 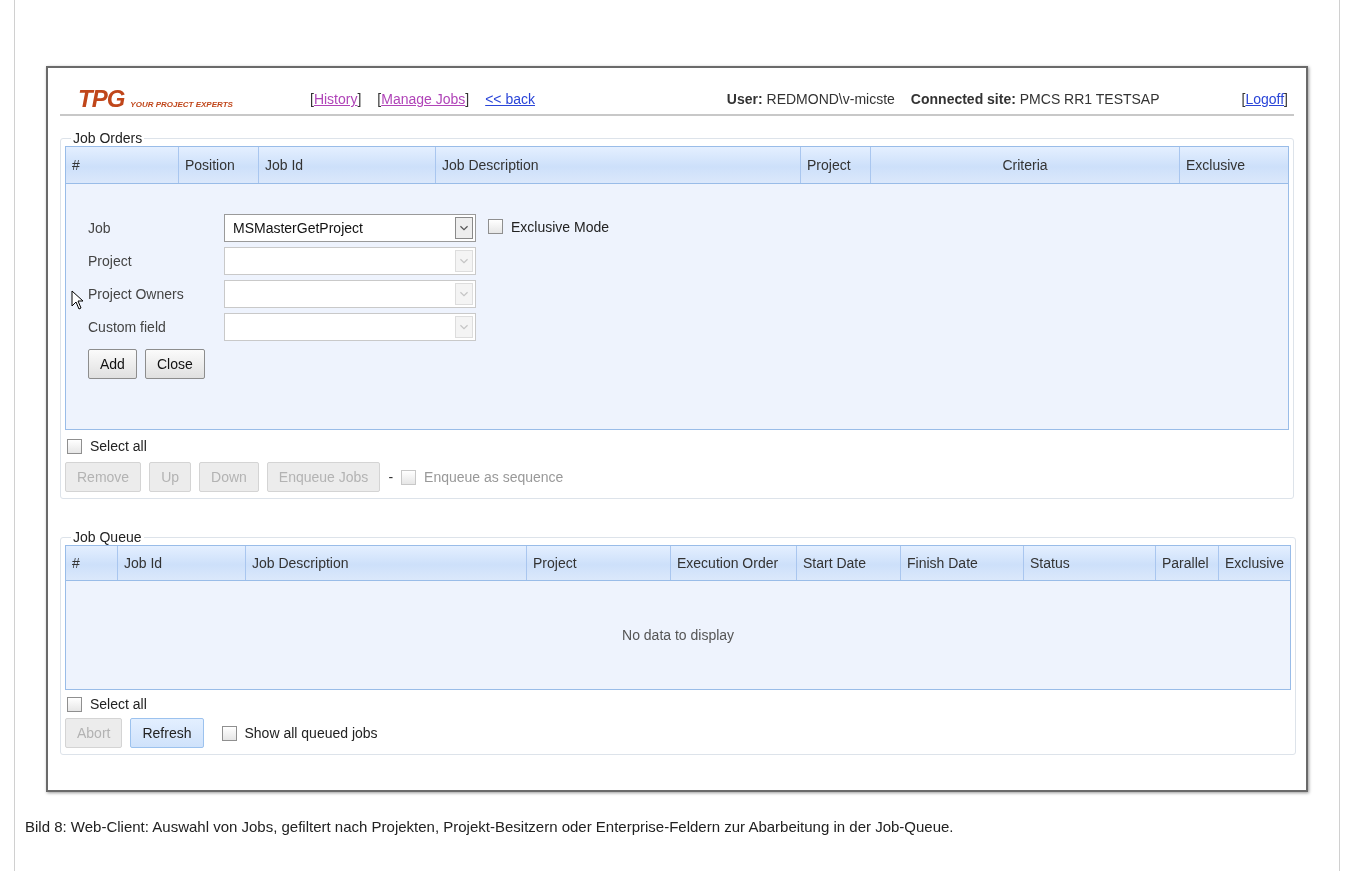 What do you see at coordinates (311, 733) in the screenshot?
I see `checkbox-label: Show all queued jobs` at bounding box center [311, 733].